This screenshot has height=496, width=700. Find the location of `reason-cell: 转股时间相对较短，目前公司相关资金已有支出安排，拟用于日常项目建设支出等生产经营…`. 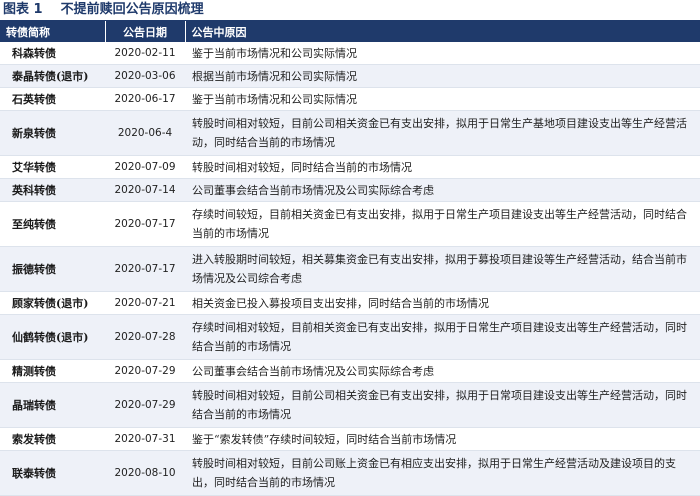

reason-cell: 转股时间相对较短，目前公司相关资金已有支出安排，拟用于日常项目建设支出等生产经营… is located at coordinates (442, 405).